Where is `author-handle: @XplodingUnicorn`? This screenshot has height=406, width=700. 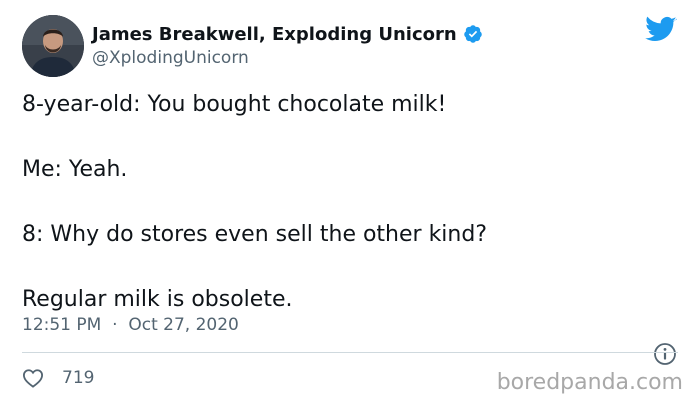 author-handle: @XplodingUnicorn is located at coordinates (170, 58).